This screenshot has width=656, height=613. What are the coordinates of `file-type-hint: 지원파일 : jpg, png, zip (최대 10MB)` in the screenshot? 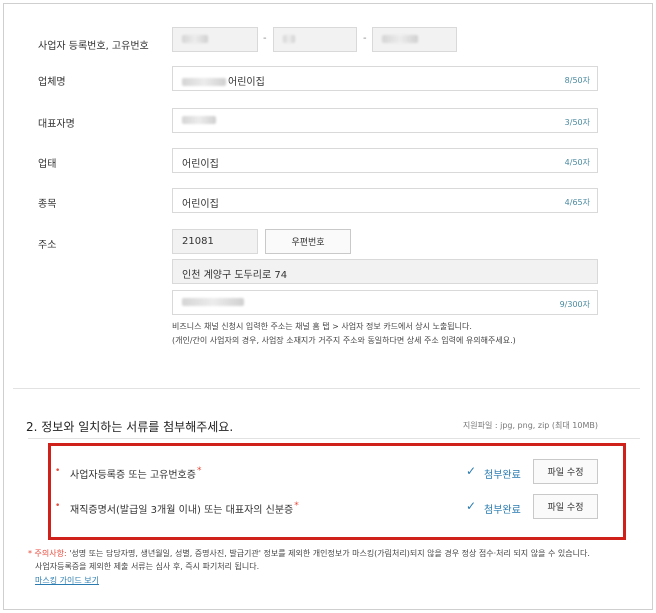 It's located at (530, 425).